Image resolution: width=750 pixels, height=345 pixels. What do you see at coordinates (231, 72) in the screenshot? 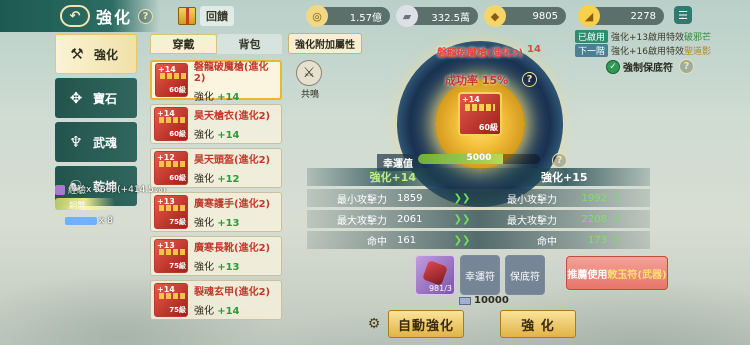
I see `item-name: 磐龍破魔槍(進化2)` at bounding box center [231, 72].